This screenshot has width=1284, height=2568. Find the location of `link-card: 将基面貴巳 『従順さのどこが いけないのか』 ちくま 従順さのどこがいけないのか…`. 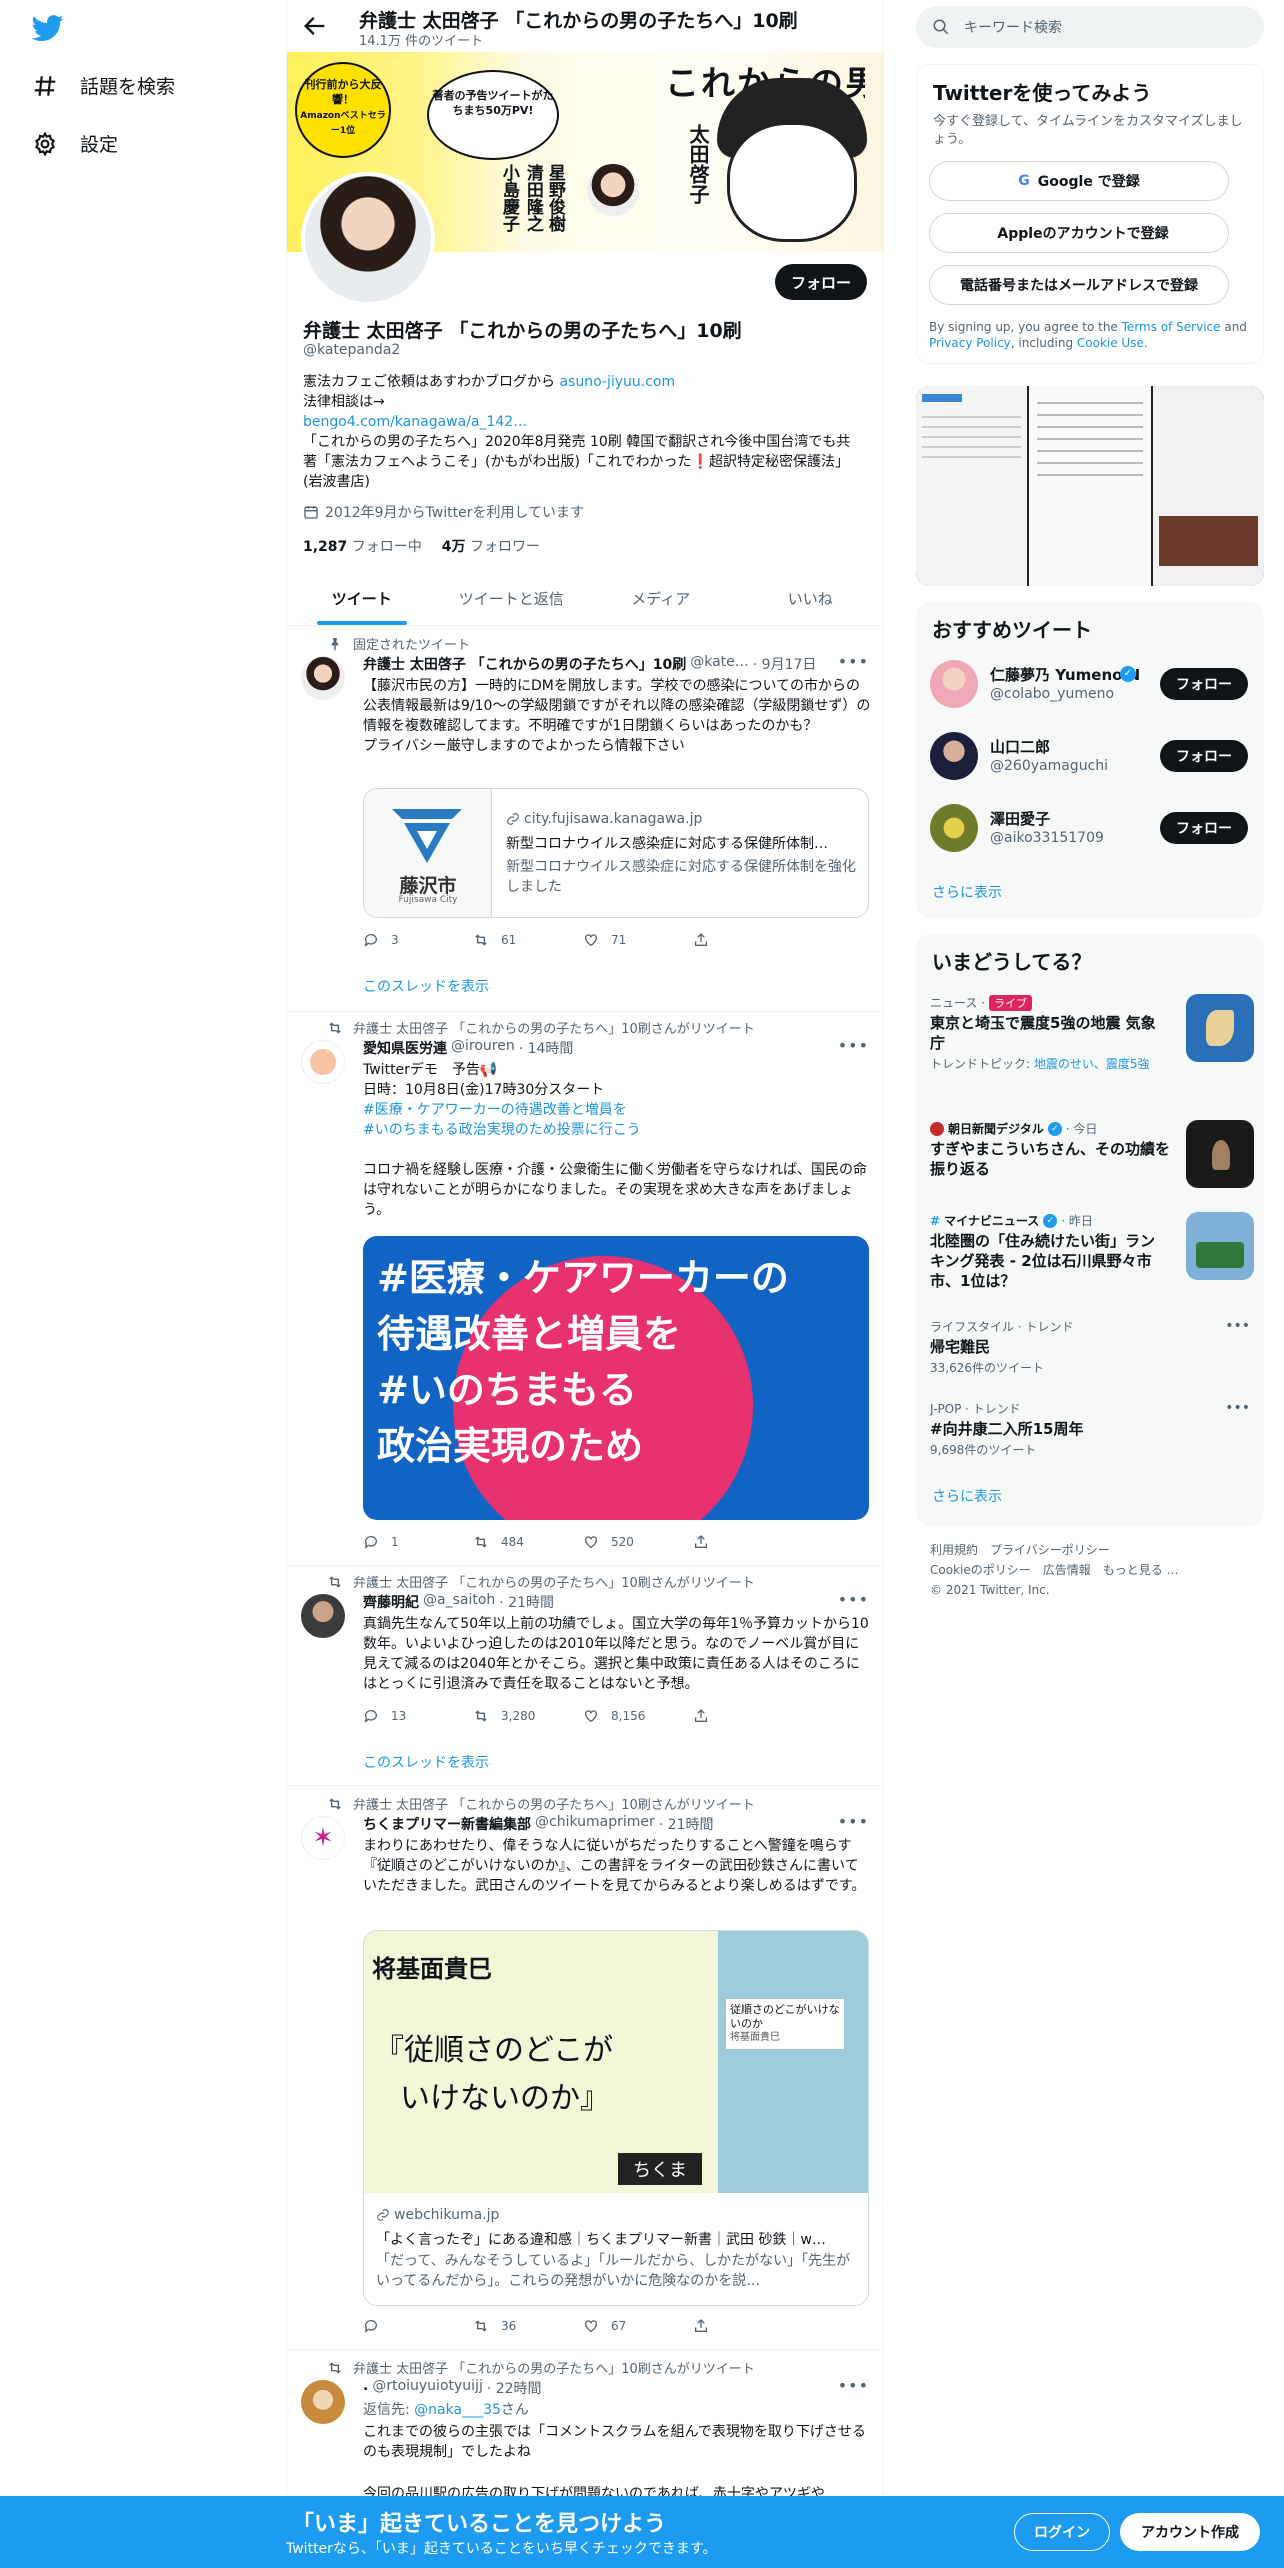

link-card: 将基面貴巳 『従順さのどこが いけないのか』 ちくま 従順さのどこがいけないのか… is located at coordinates (616, 2118).